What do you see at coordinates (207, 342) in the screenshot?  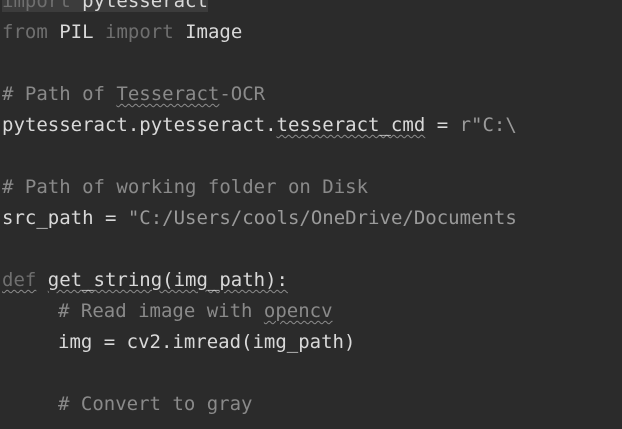 I see `code-text: img = cv2.imread(img_path)` at bounding box center [207, 342].